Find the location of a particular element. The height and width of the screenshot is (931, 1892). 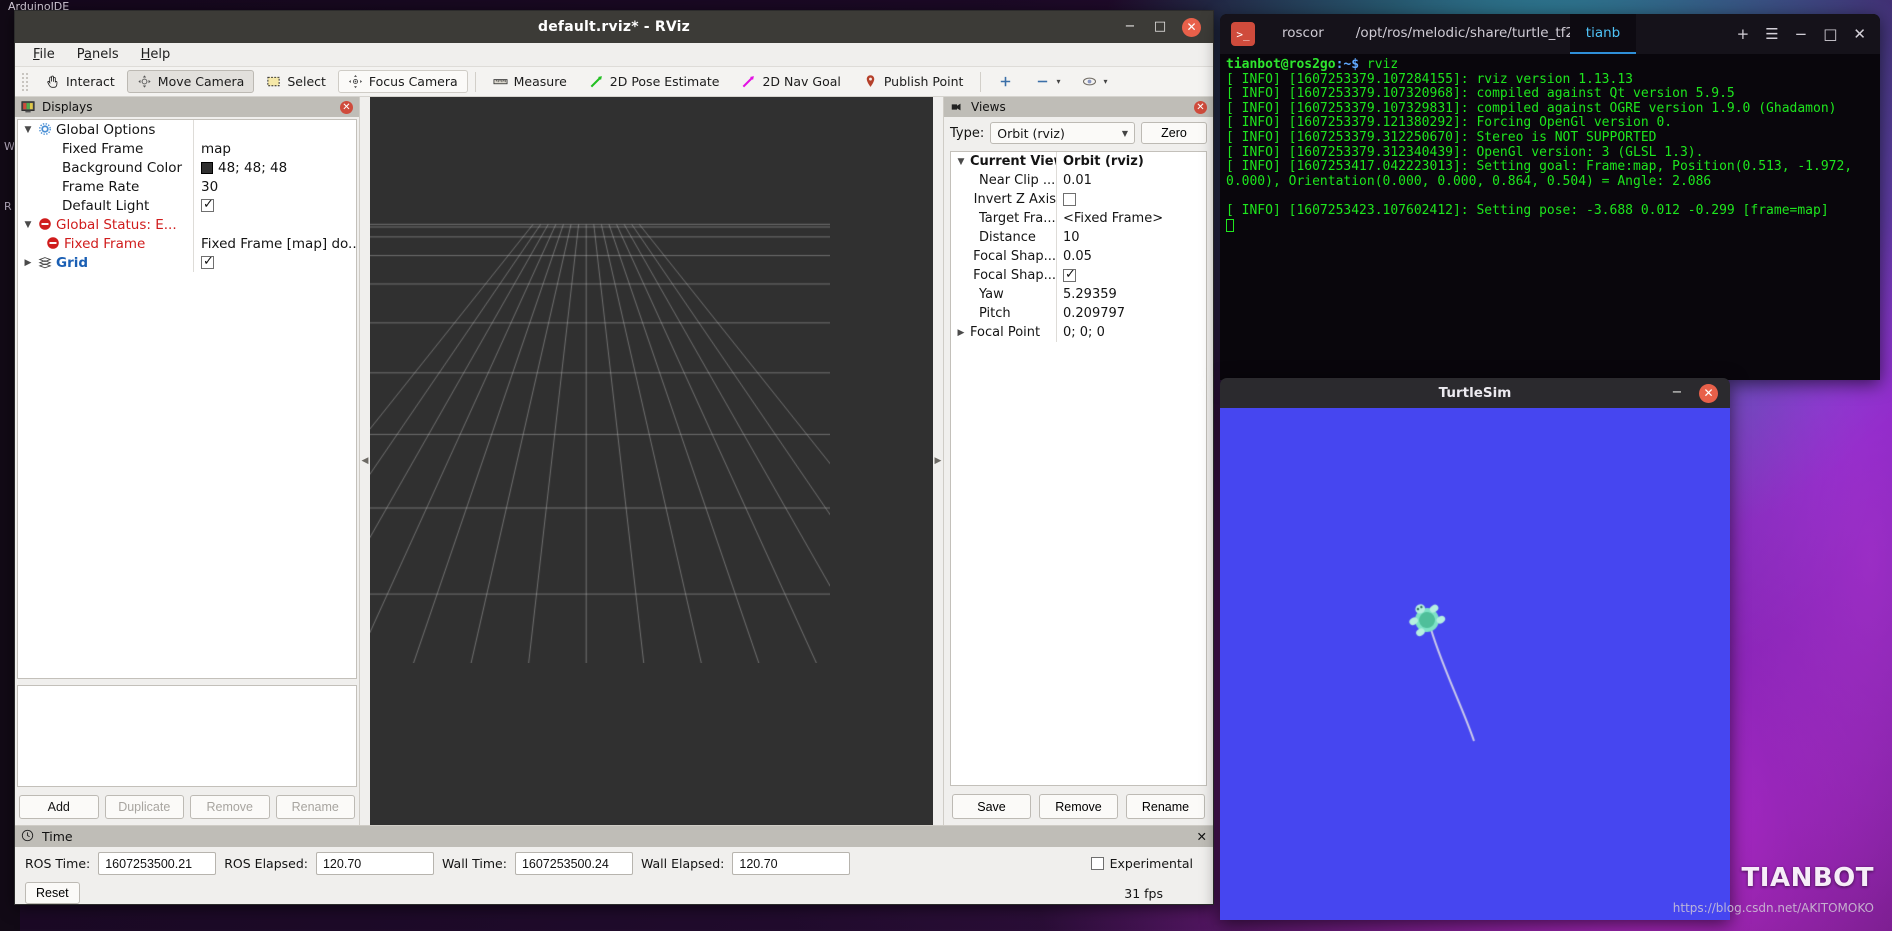

views-row-value-cell: 0.05 is located at coordinates (1131, 256).